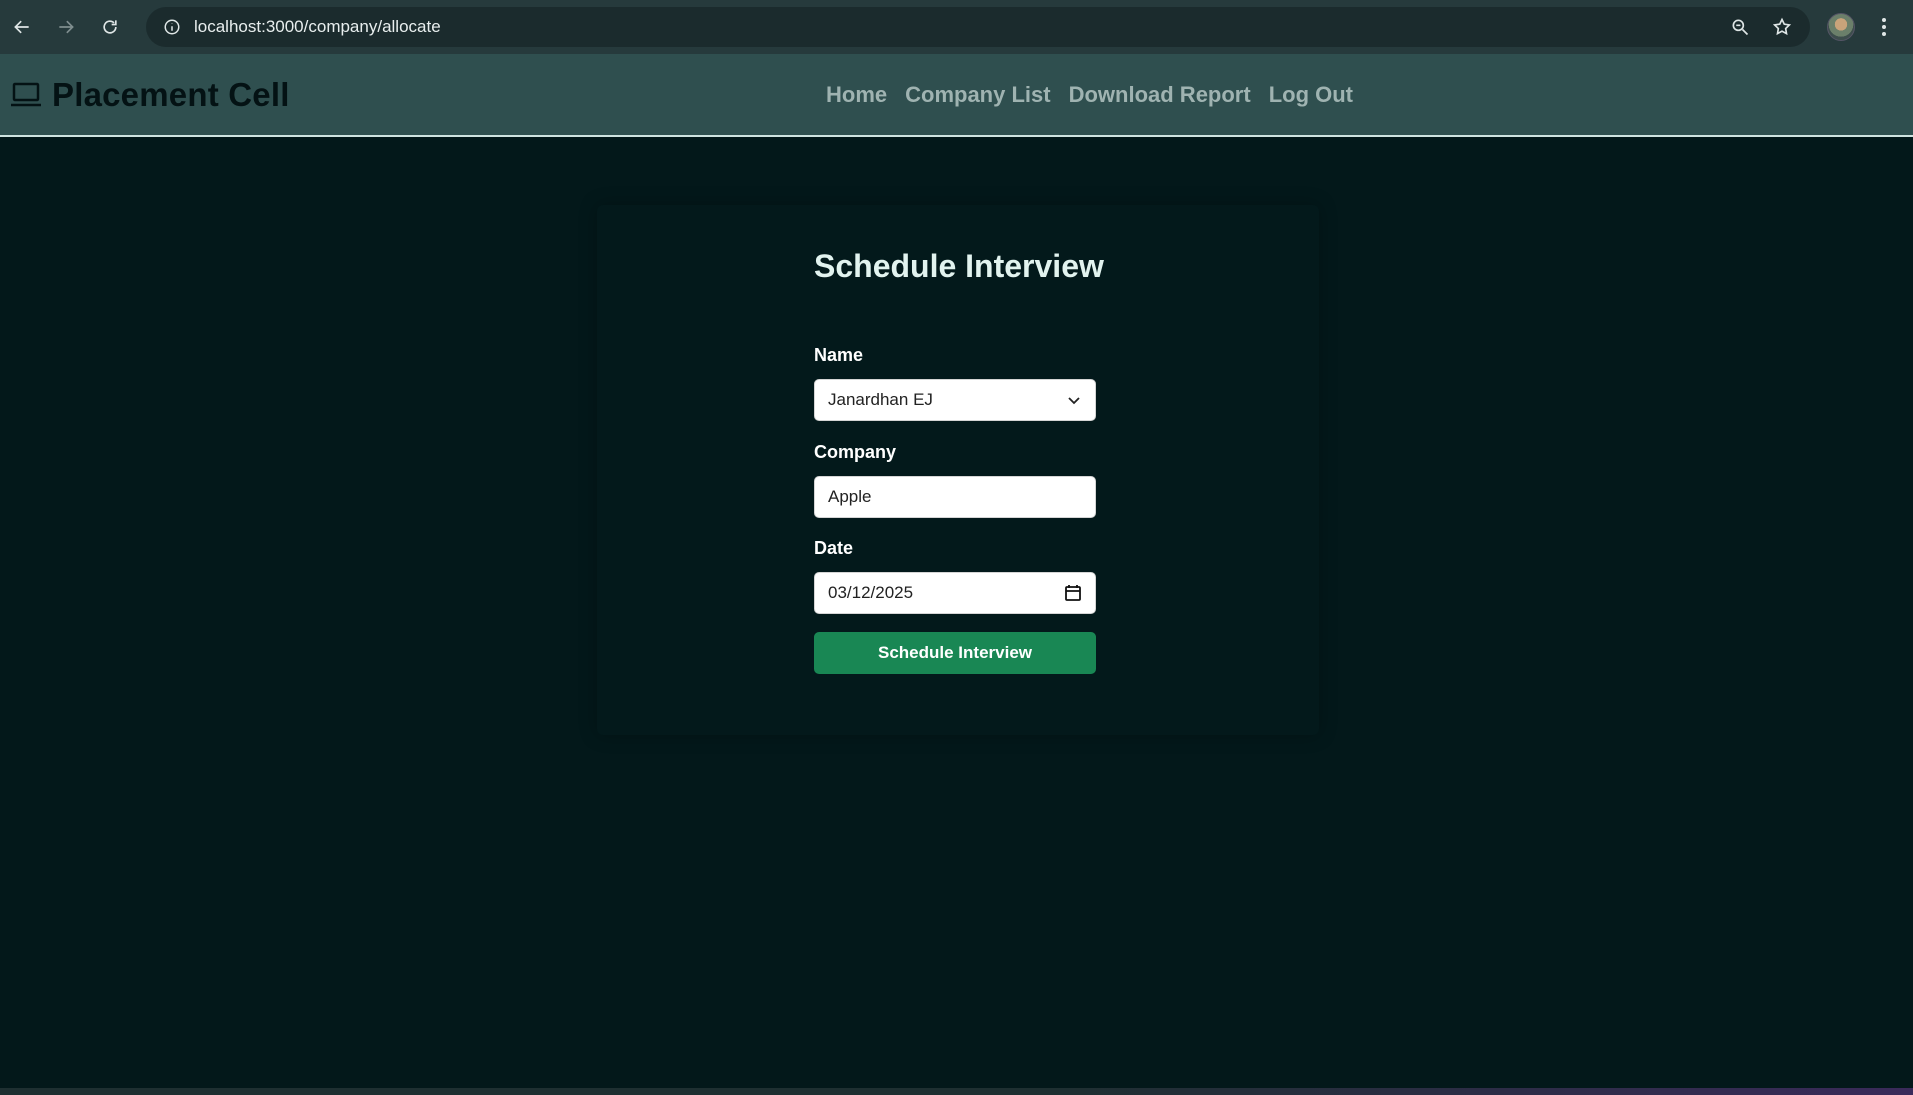  What do you see at coordinates (1311, 95) in the screenshot?
I see `nav-log-out: Log Out` at bounding box center [1311, 95].